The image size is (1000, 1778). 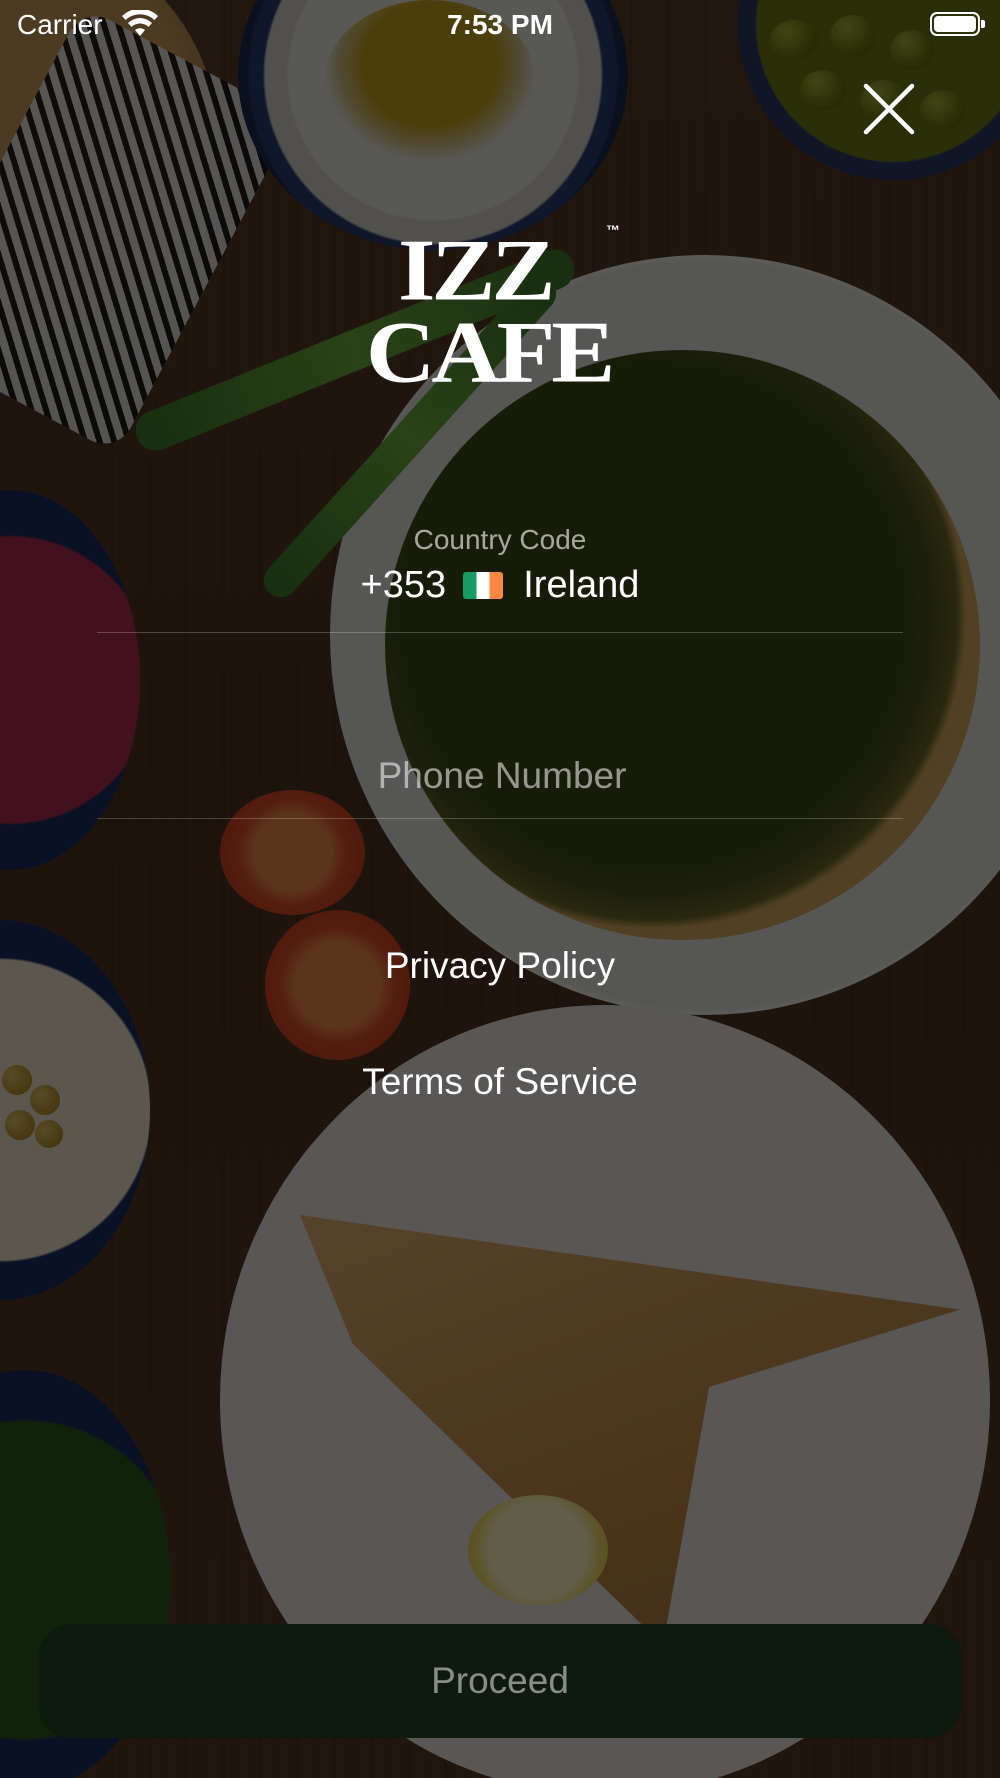 What do you see at coordinates (613, 230) in the screenshot?
I see `logo-trademark: ™` at bounding box center [613, 230].